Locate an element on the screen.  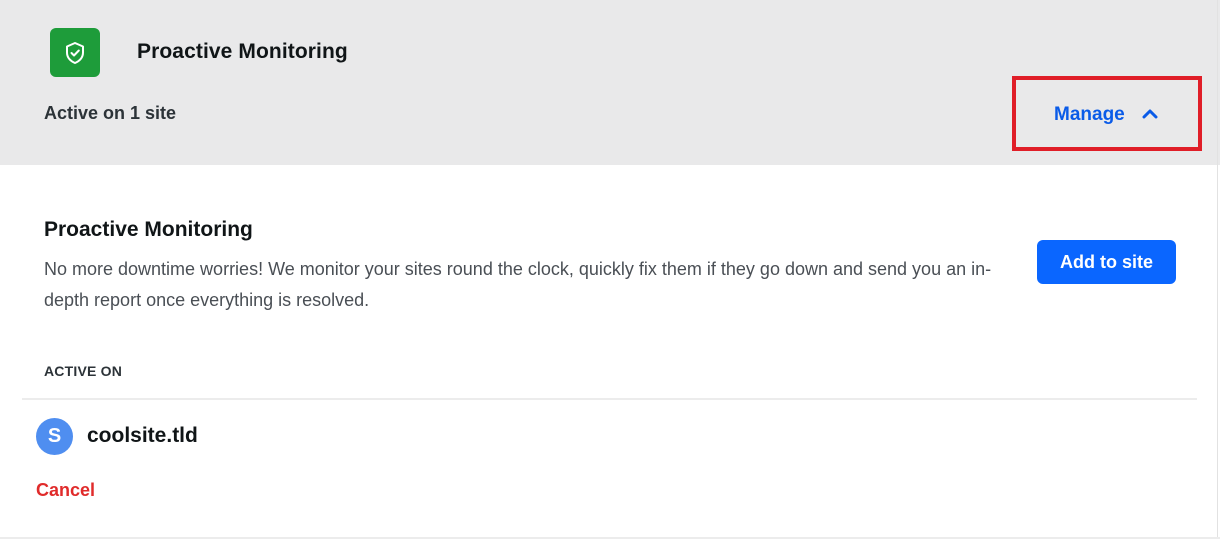
shield-check-icon is located at coordinates (75, 52).